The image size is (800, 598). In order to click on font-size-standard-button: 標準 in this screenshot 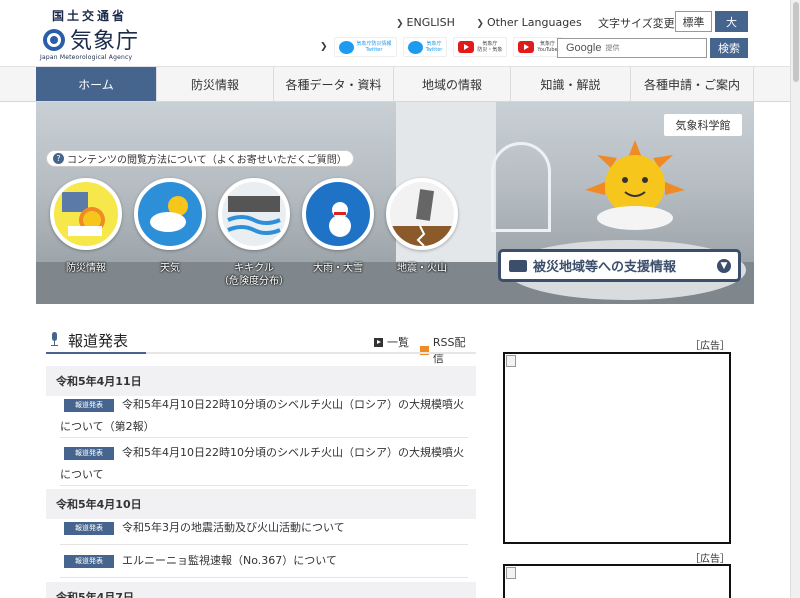, I will do `click(693, 21)`.